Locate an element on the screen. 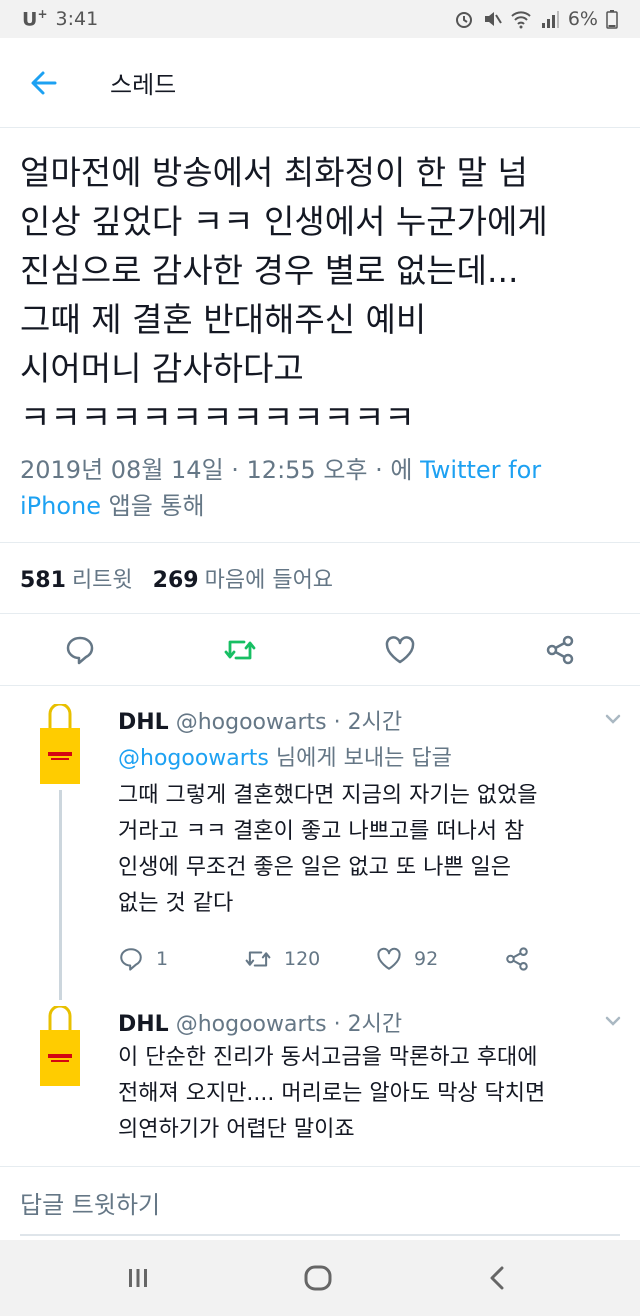 This screenshot has width=640, height=1316. status-bar: U+ 3:41 6% is located at coordinates (320, 19).